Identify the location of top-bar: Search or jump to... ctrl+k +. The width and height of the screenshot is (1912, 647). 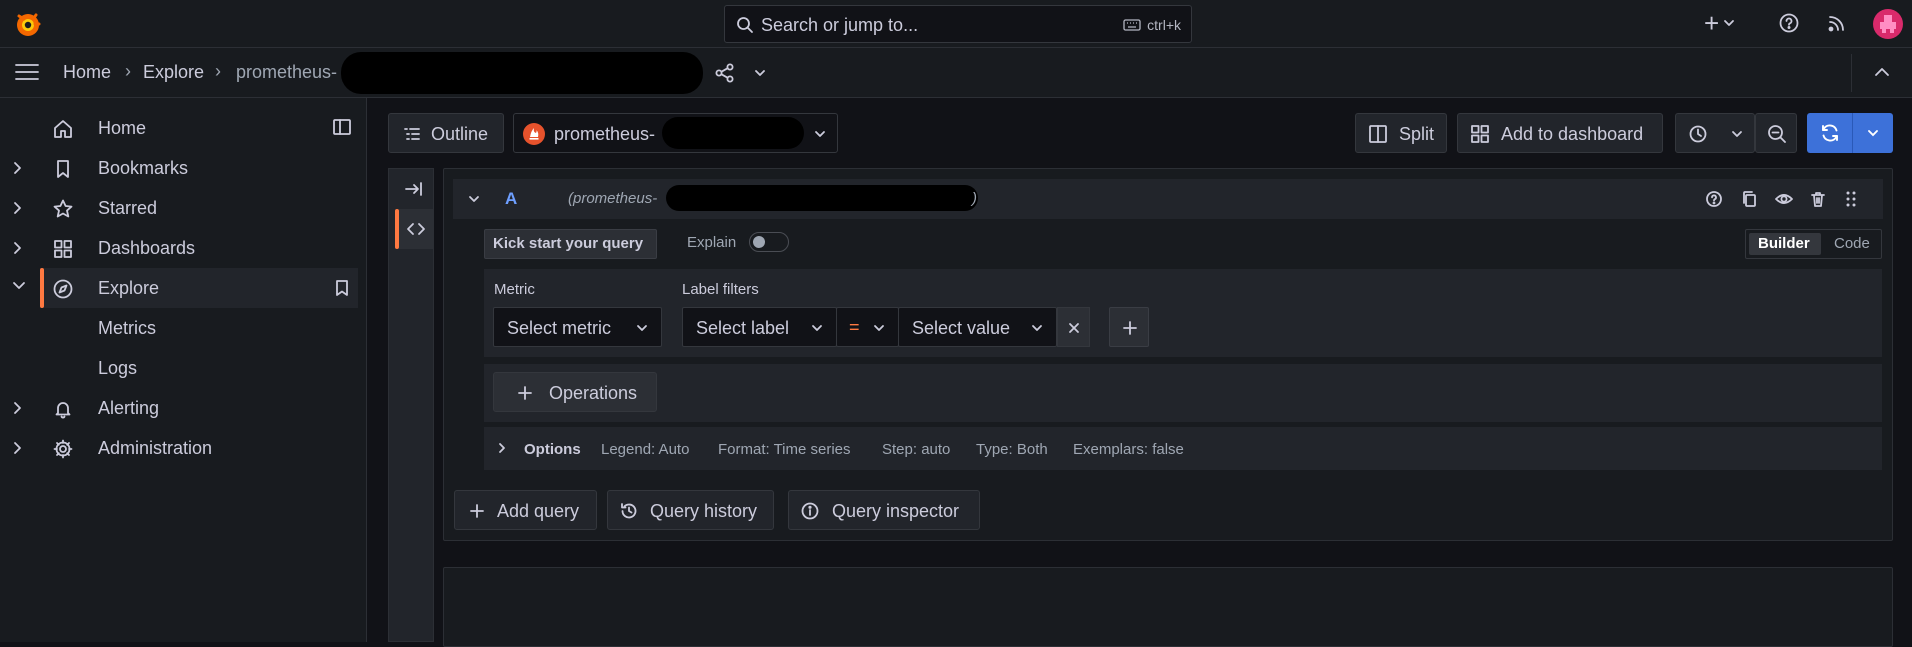
(956, 24).